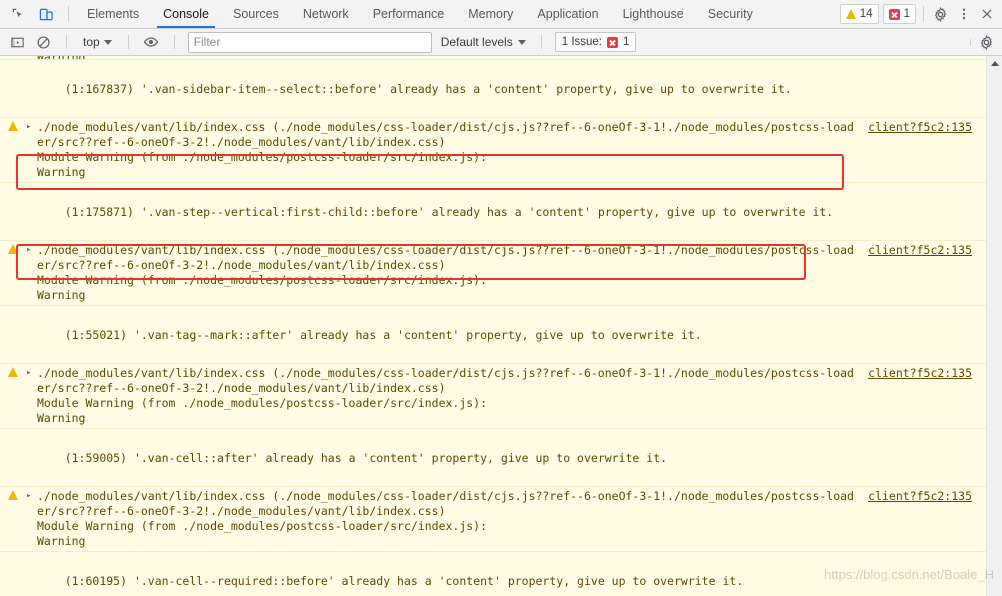 Image resolution: width=1002 pixels, height=596 pixels. I want to click on tab-sources: Sources, so click(256, 14).